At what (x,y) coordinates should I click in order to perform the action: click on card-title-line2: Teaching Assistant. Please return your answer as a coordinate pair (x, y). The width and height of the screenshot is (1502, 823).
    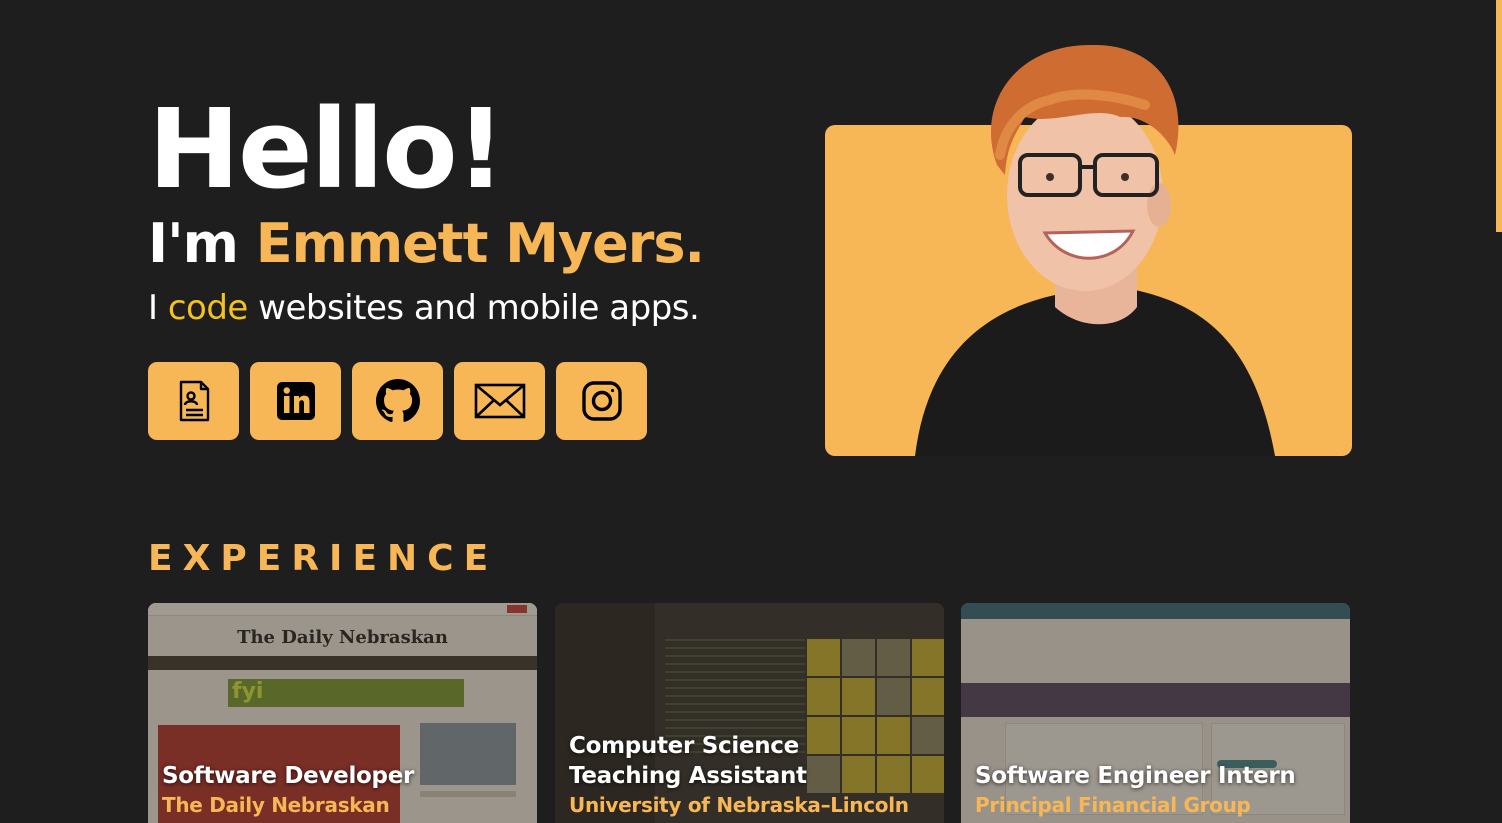
    Looking at the image, I should click on (688, 776).